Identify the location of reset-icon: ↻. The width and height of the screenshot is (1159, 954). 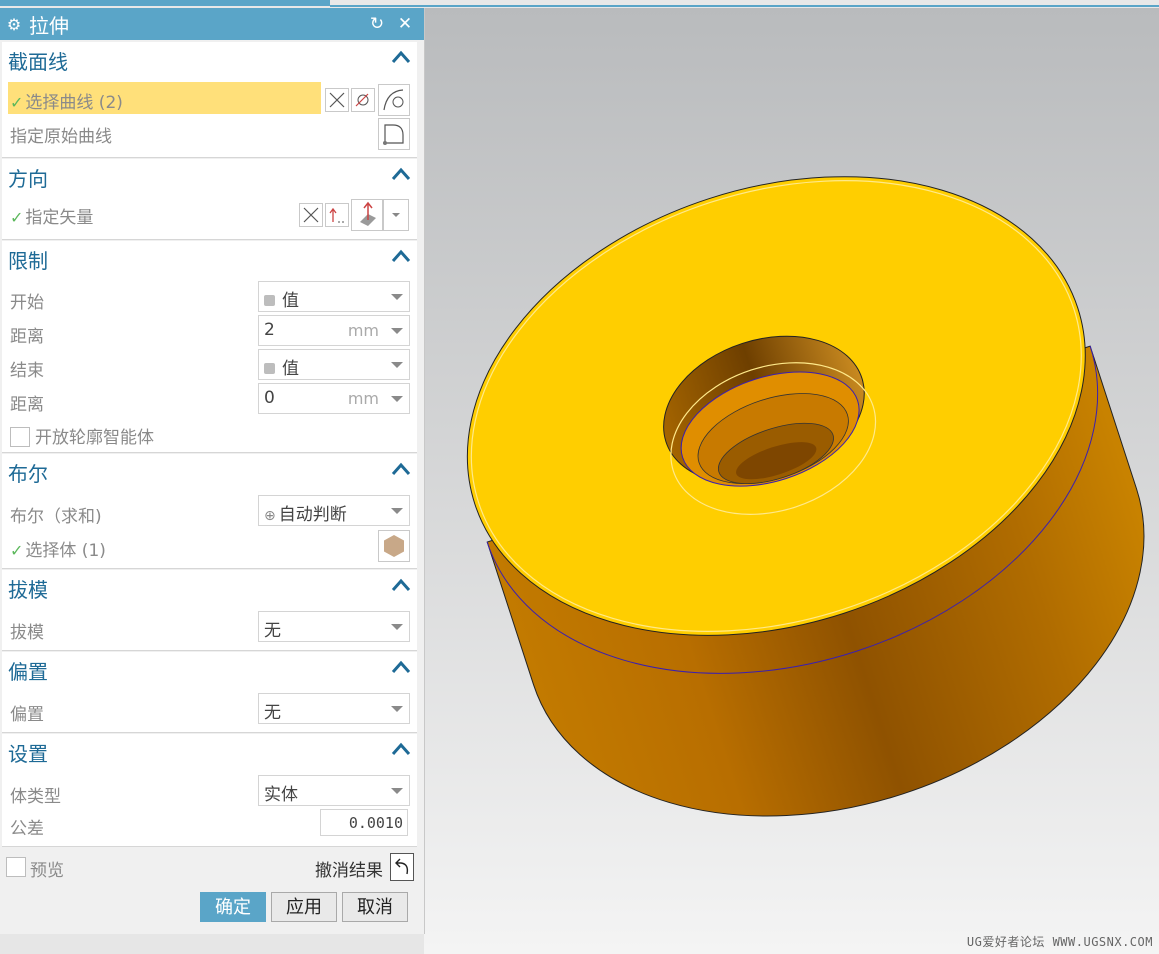
(377, 24).